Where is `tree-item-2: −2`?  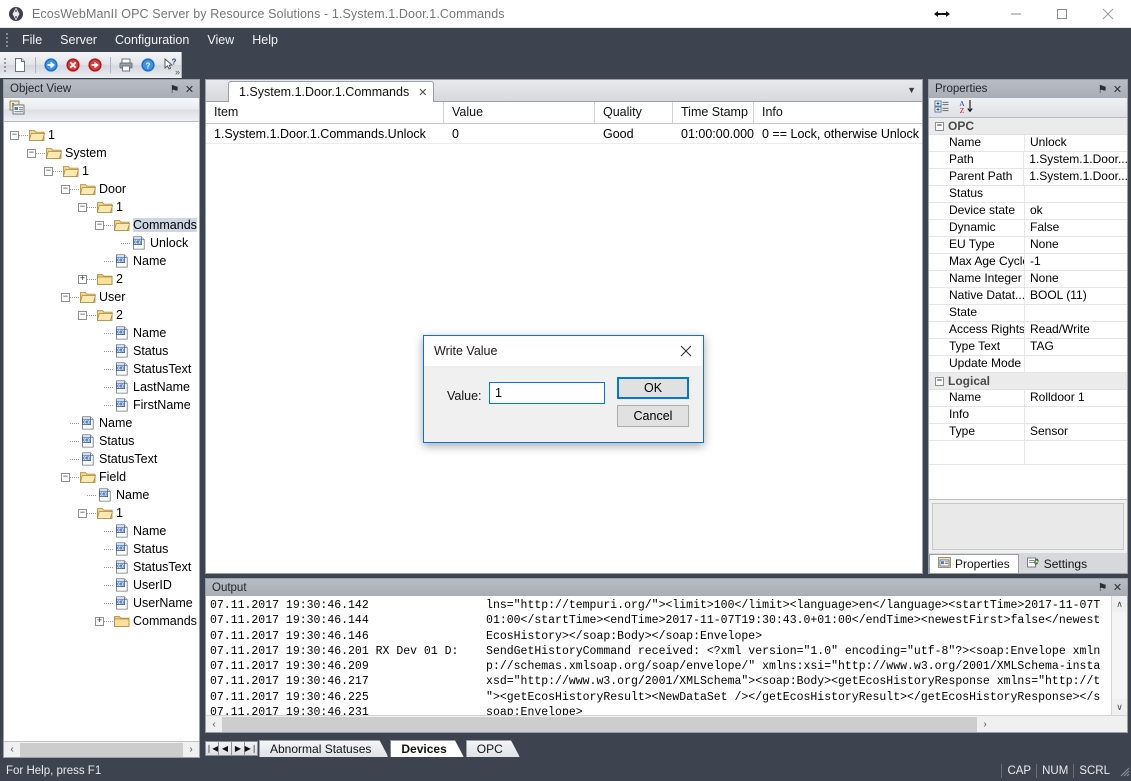
tree-item-2: −2 is located at coordinates (101, 315).